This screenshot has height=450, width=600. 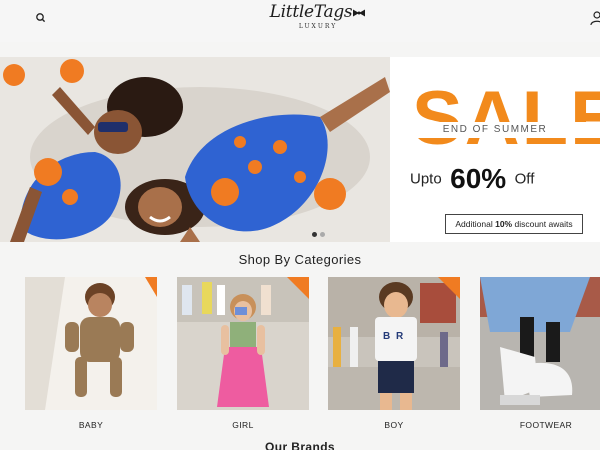 I want to click on site-header: LittleTags LUXURY, so click(x=300, y=21).